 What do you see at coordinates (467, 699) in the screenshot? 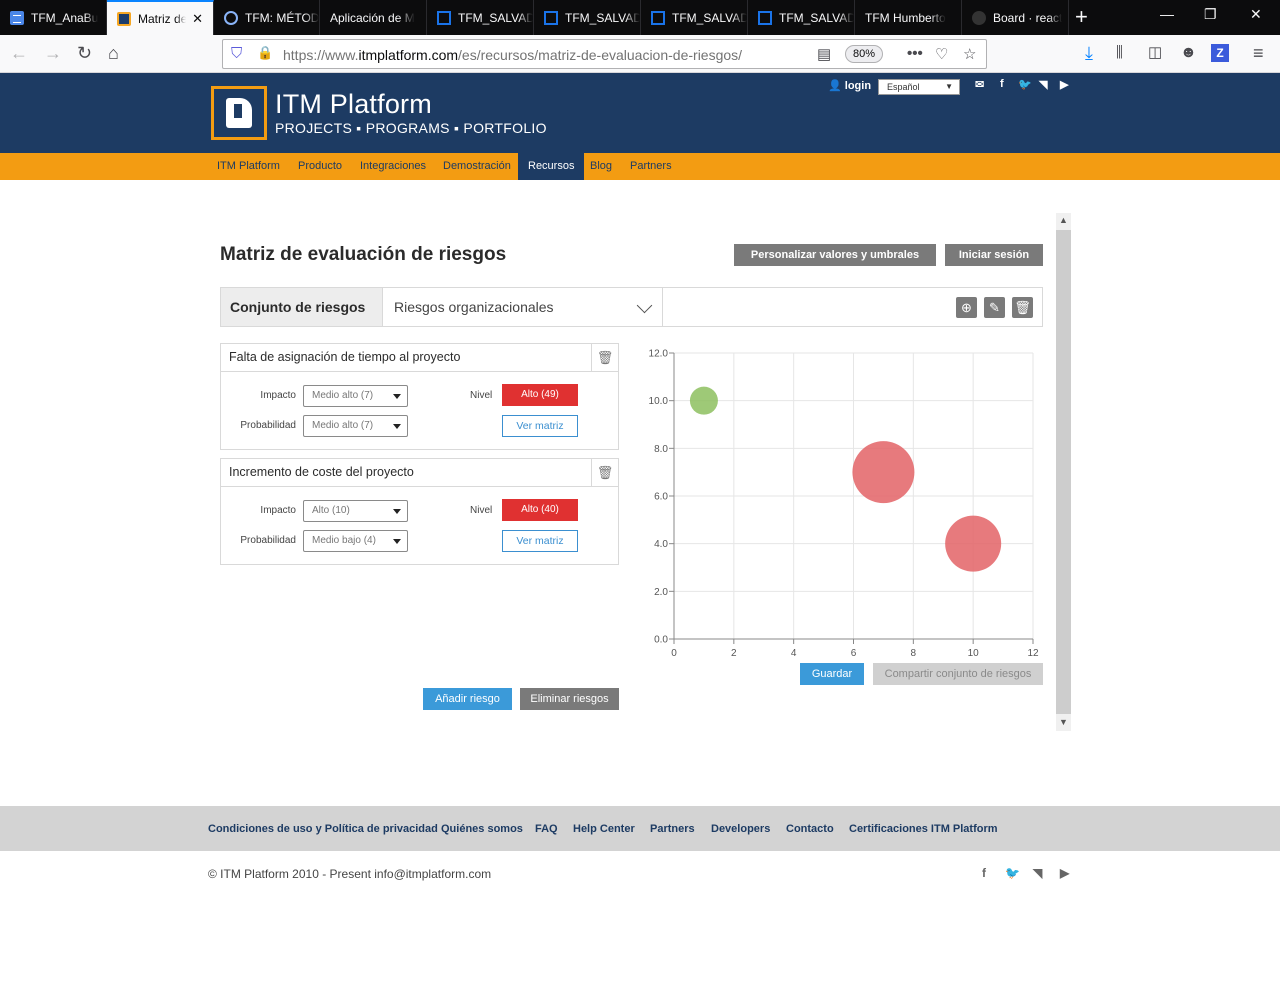
I see `add-risk-button: Añadir riesgo` at bounding box center [467, 699].